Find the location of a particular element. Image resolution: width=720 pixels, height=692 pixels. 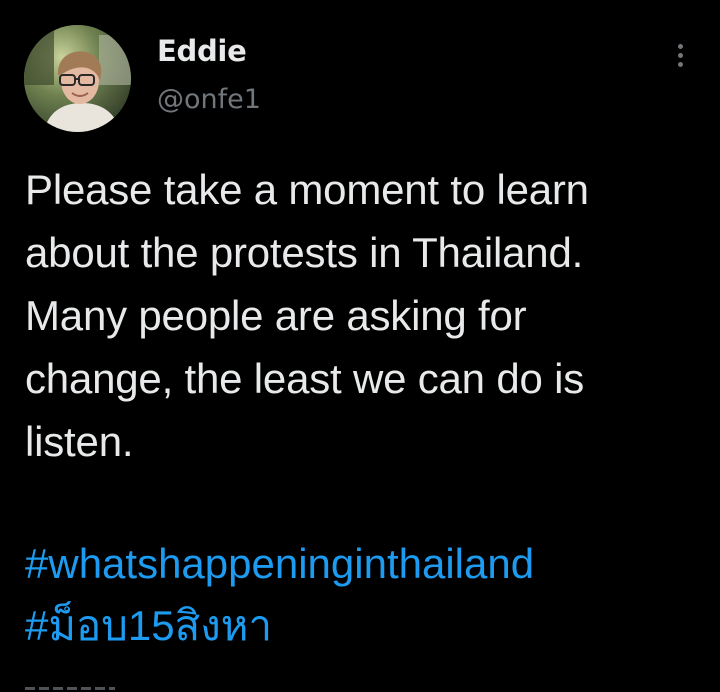

hashtag-link: #whatshappeninginthailand is located at coordinates (279, 564).